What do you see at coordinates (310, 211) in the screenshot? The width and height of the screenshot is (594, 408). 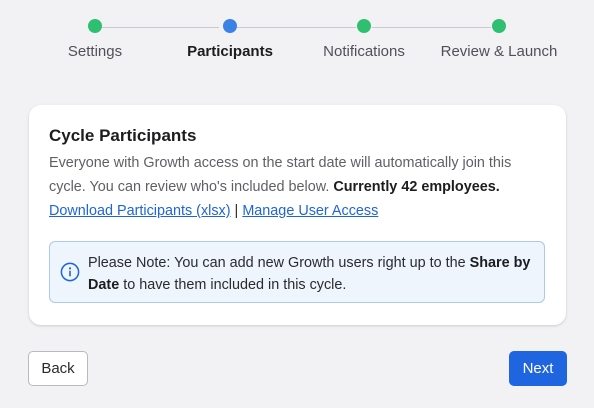 I see `manage-user-access-link: Manage User Access` at bounding box center [310, 211].